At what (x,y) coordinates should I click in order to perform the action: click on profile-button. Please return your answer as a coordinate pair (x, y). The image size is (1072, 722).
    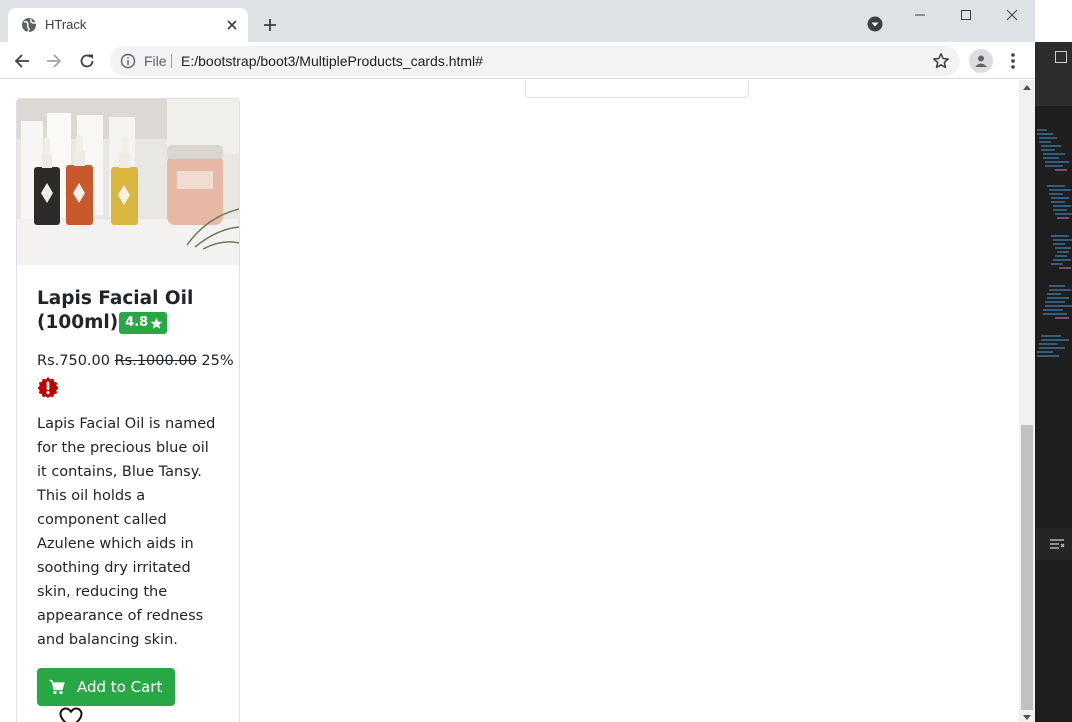
    Looking at the image, I should click on (981, 61).